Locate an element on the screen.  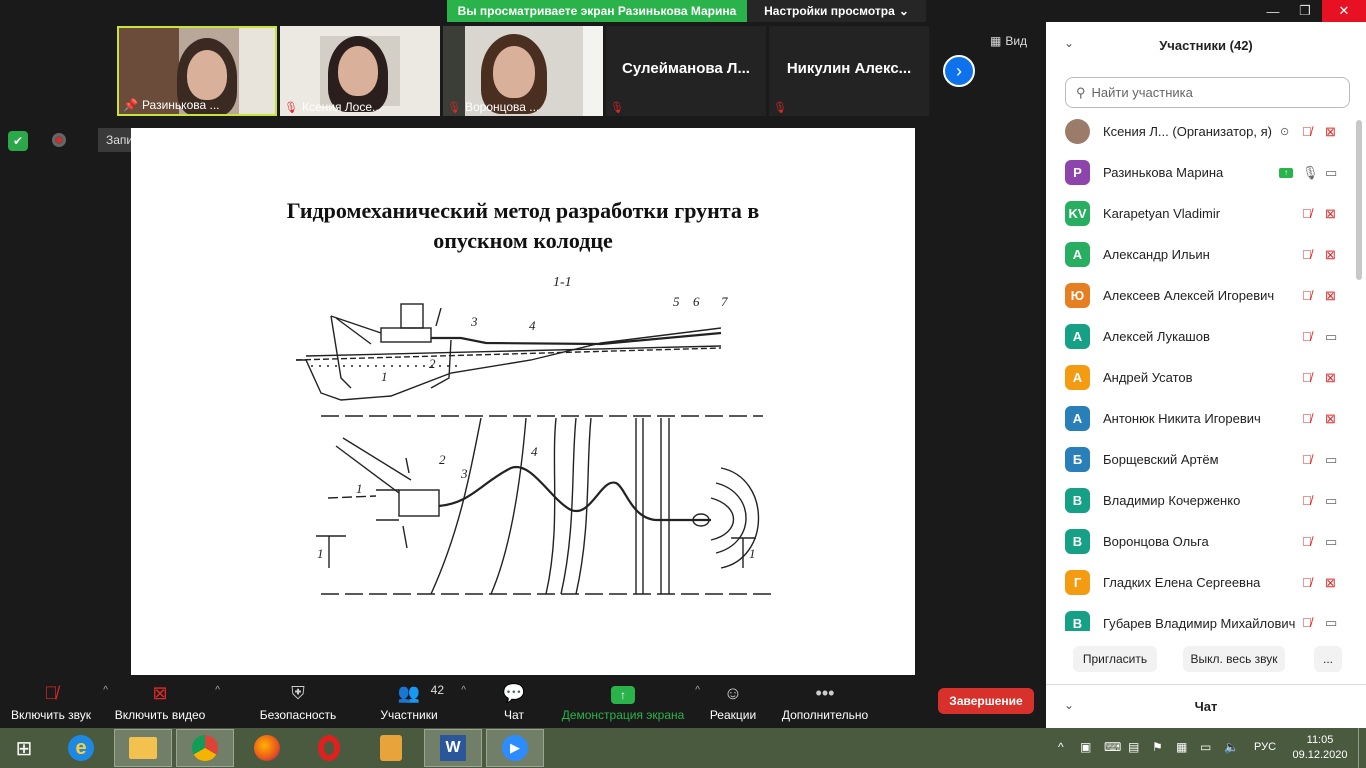
start-video-button: ⊠ Включить видео ^ is located at coordinates (167, 701).